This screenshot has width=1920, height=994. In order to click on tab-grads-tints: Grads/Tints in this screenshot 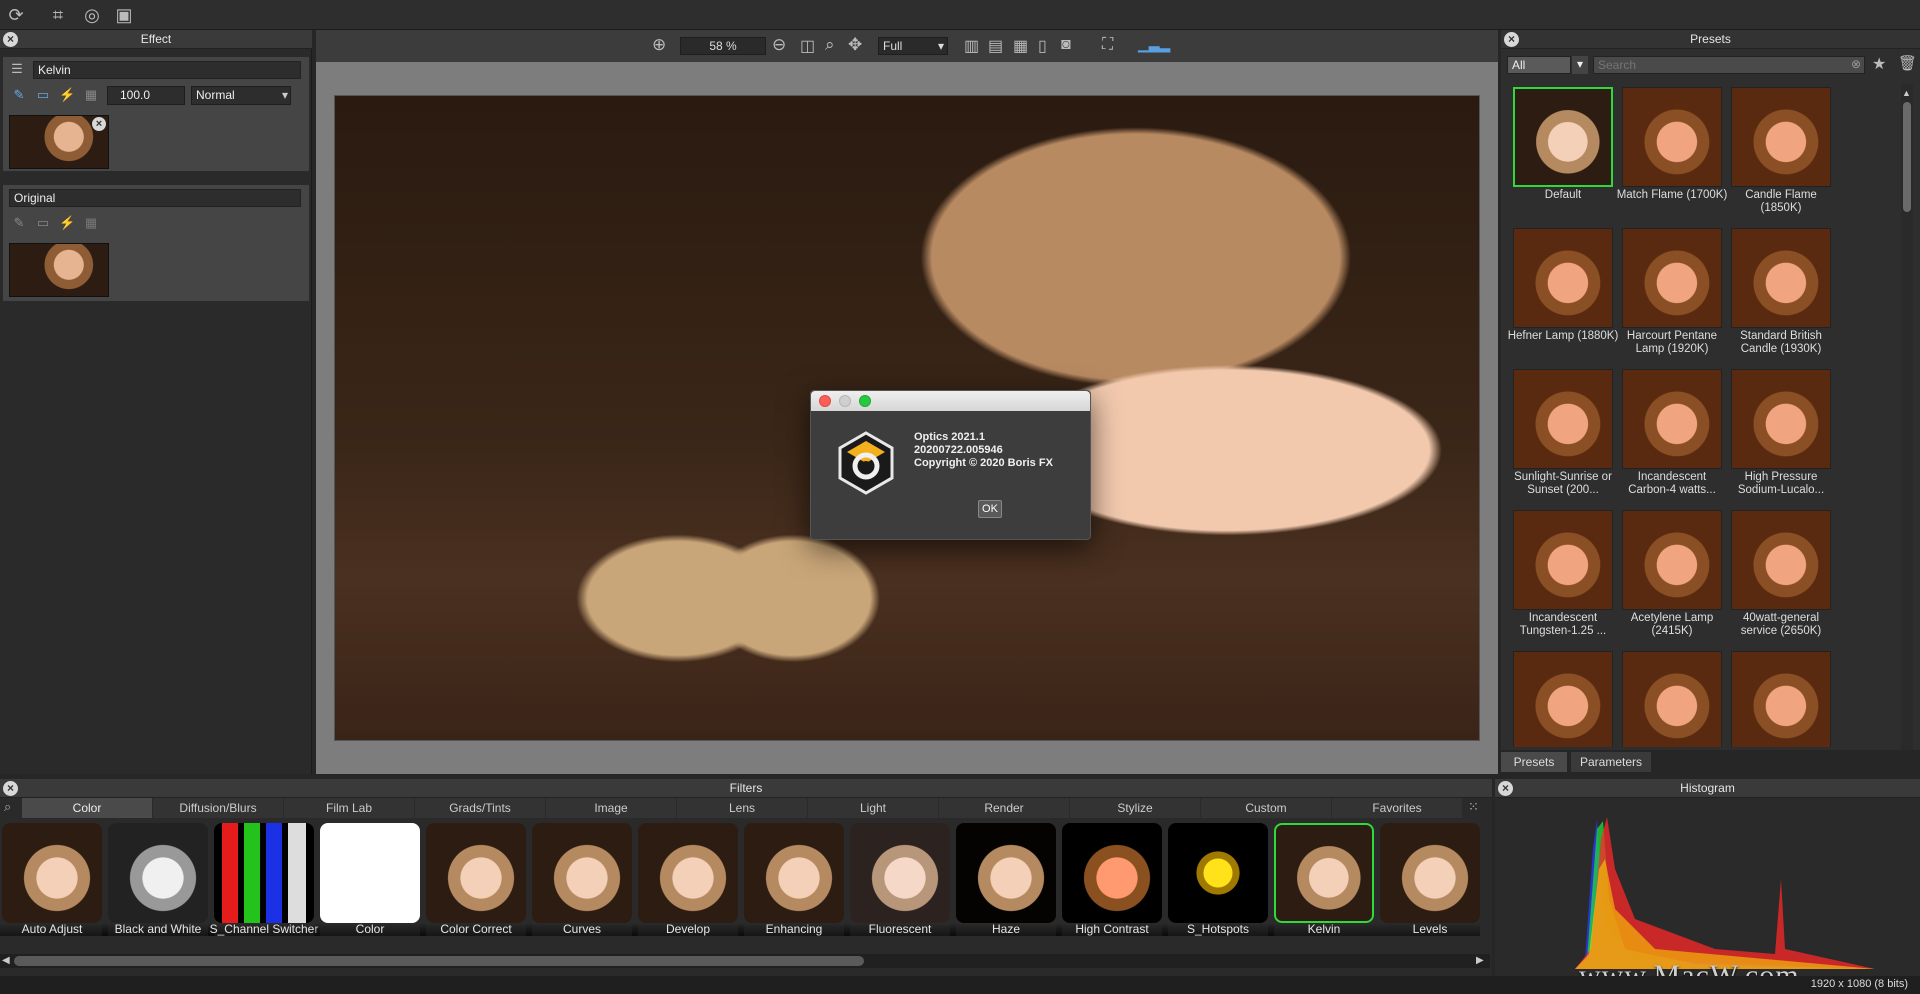, I will do `click(480, 808)`.